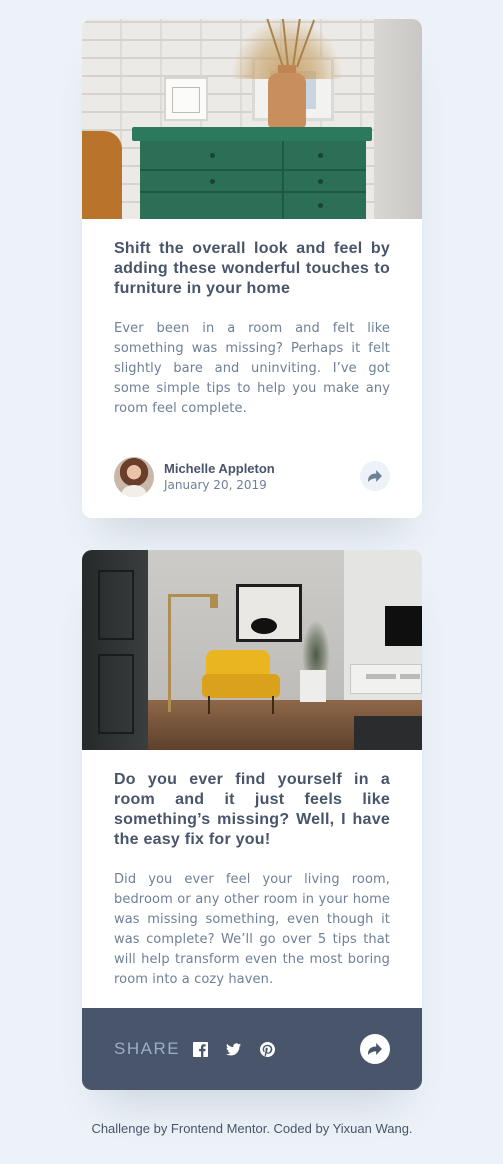  I want to click on avatar, so click(134, 477).